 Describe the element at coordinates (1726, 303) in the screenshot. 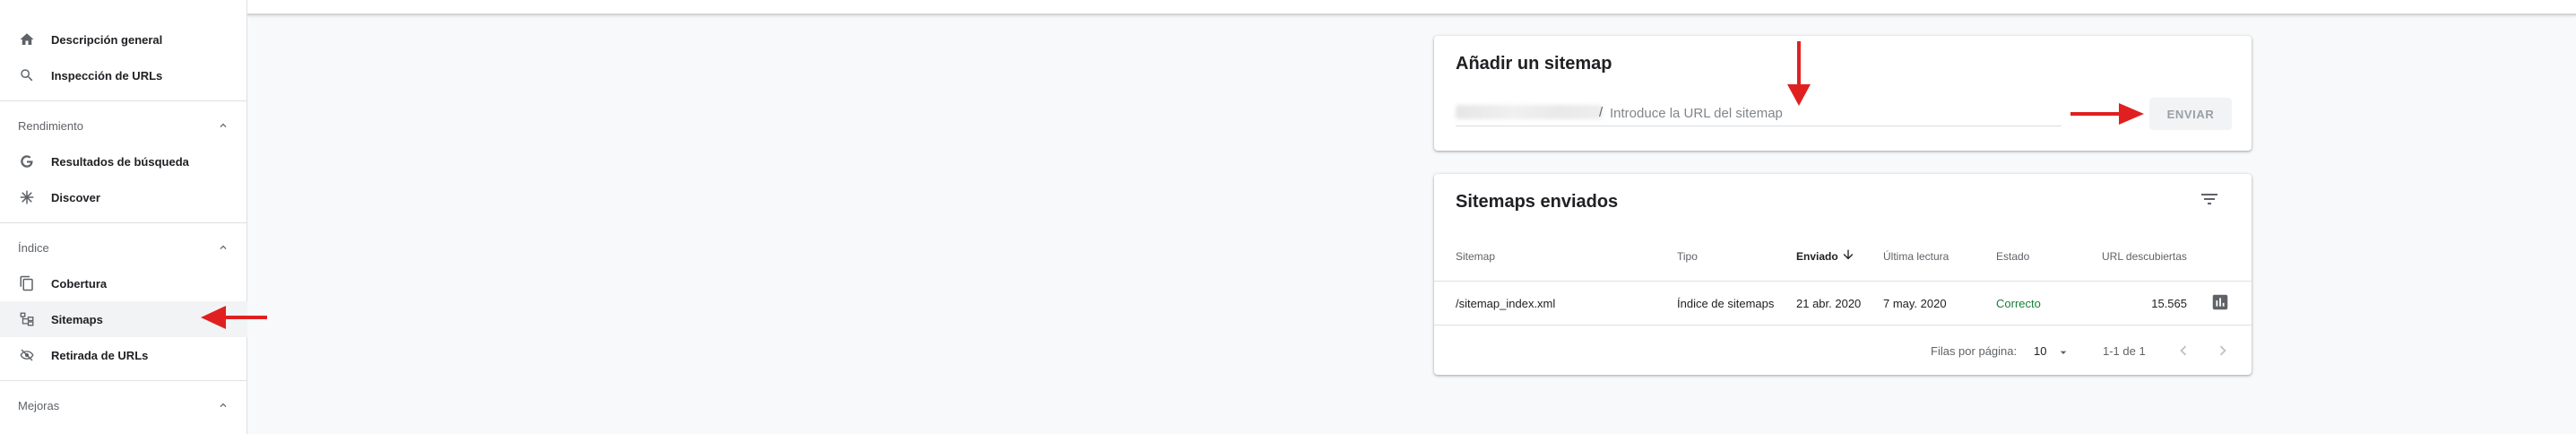

I see `cell-type: Índice de sitemaps` at that location.